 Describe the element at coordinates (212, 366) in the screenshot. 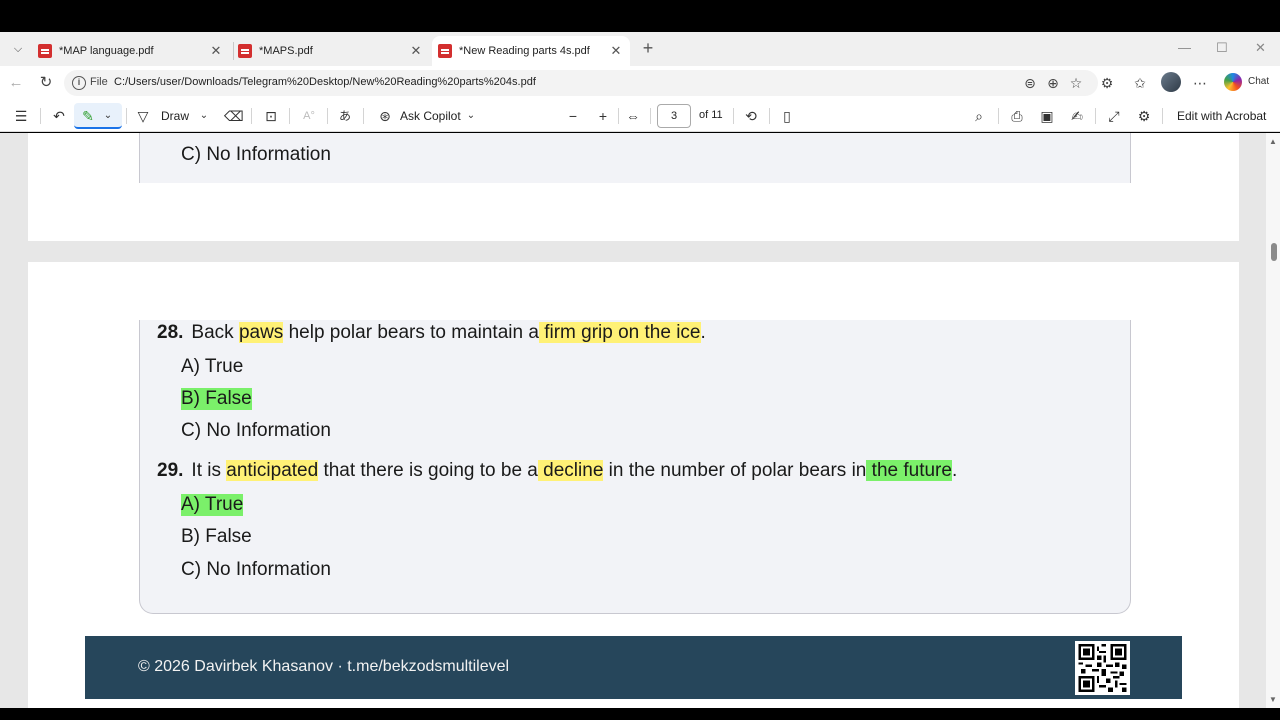

I see `option-a: A) True` at that location.